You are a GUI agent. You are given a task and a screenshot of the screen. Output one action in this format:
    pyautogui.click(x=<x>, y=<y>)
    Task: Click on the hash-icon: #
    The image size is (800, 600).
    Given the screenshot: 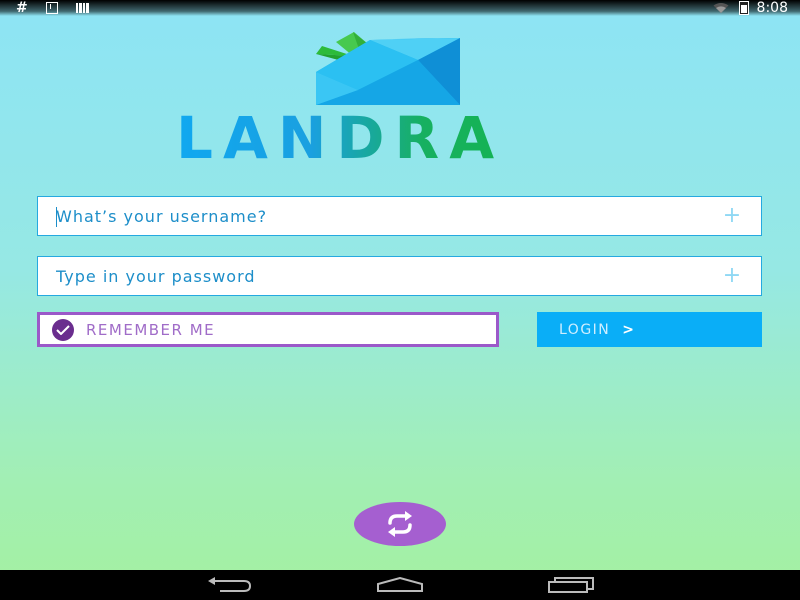 What is the action you would take?
    pyautogui.click(x=22, y=8)
    